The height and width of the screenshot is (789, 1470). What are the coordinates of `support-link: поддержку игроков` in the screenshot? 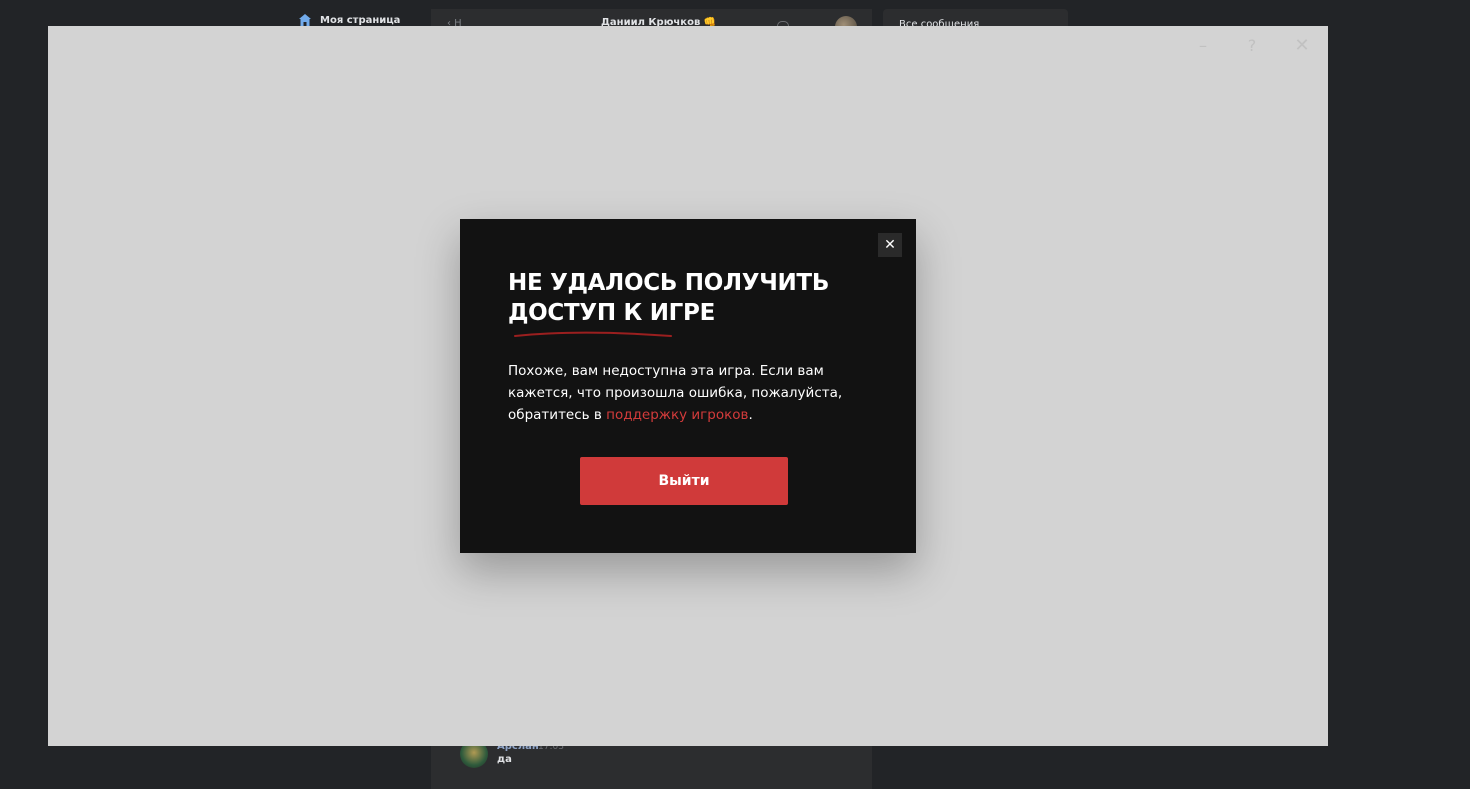 It's located at (677, 415).